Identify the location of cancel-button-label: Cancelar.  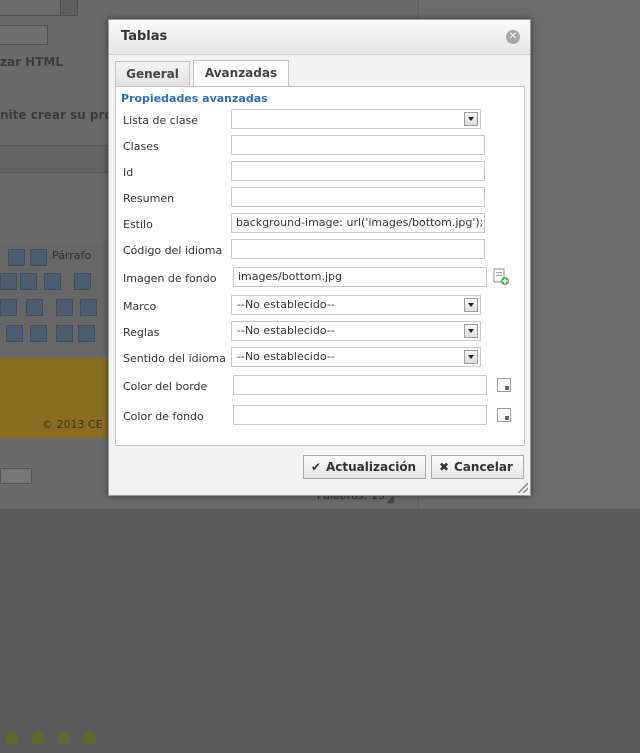
(483, 467).